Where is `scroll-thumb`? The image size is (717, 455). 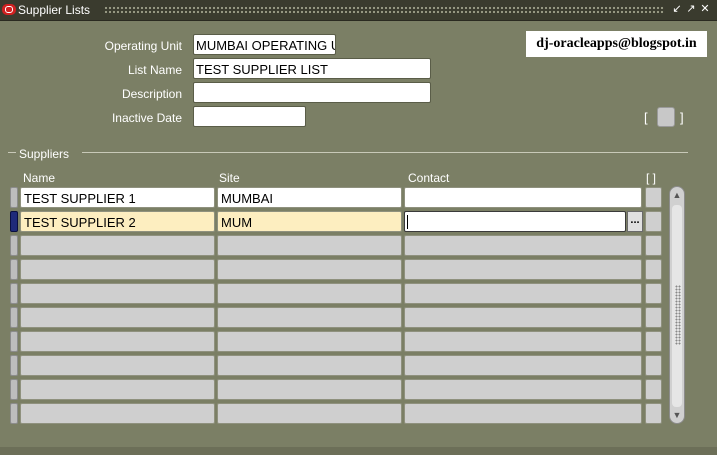
scroll-thumb is located at coordinates (677, 306).